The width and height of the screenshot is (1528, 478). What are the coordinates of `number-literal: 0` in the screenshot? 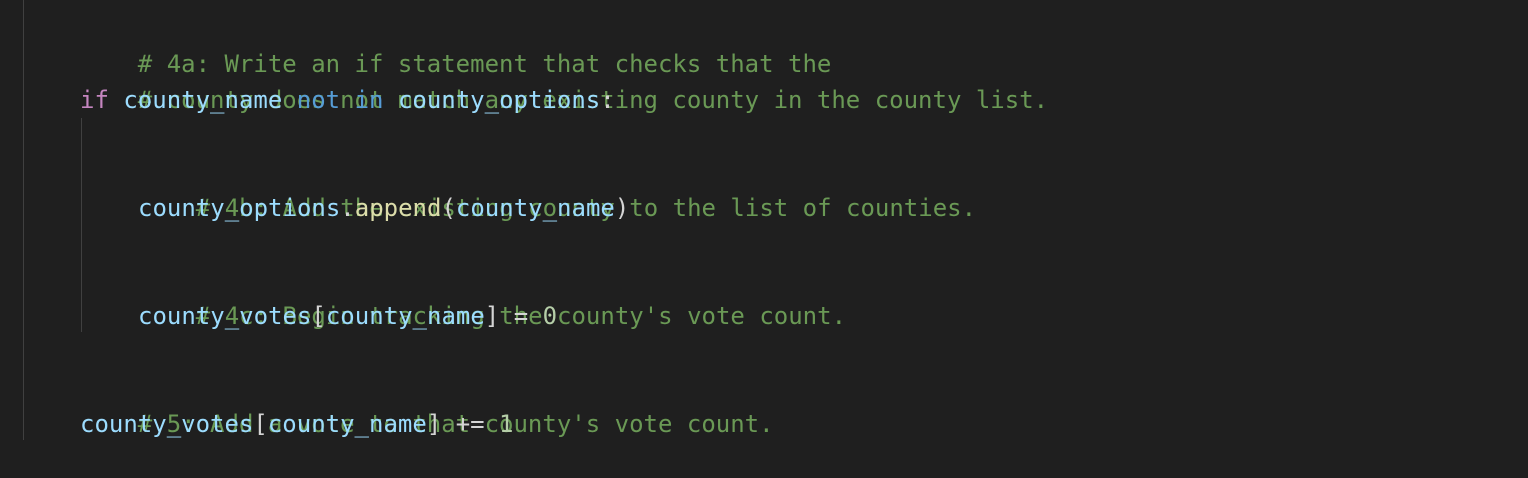 It's located at (550, 316).